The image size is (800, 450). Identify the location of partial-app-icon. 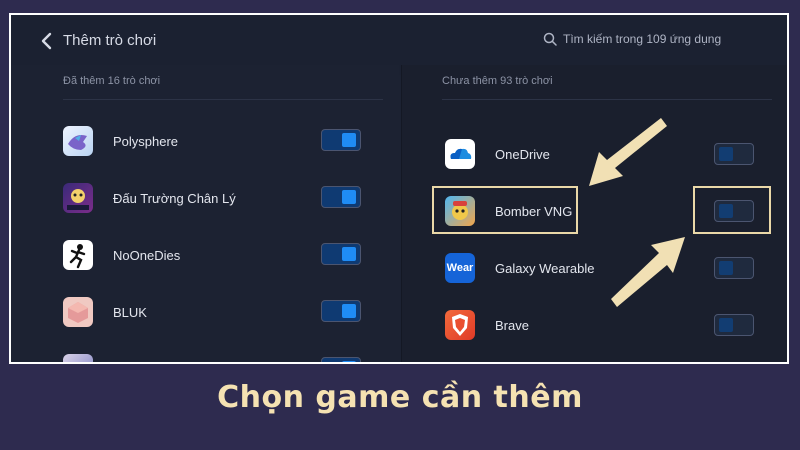
(78, 358).